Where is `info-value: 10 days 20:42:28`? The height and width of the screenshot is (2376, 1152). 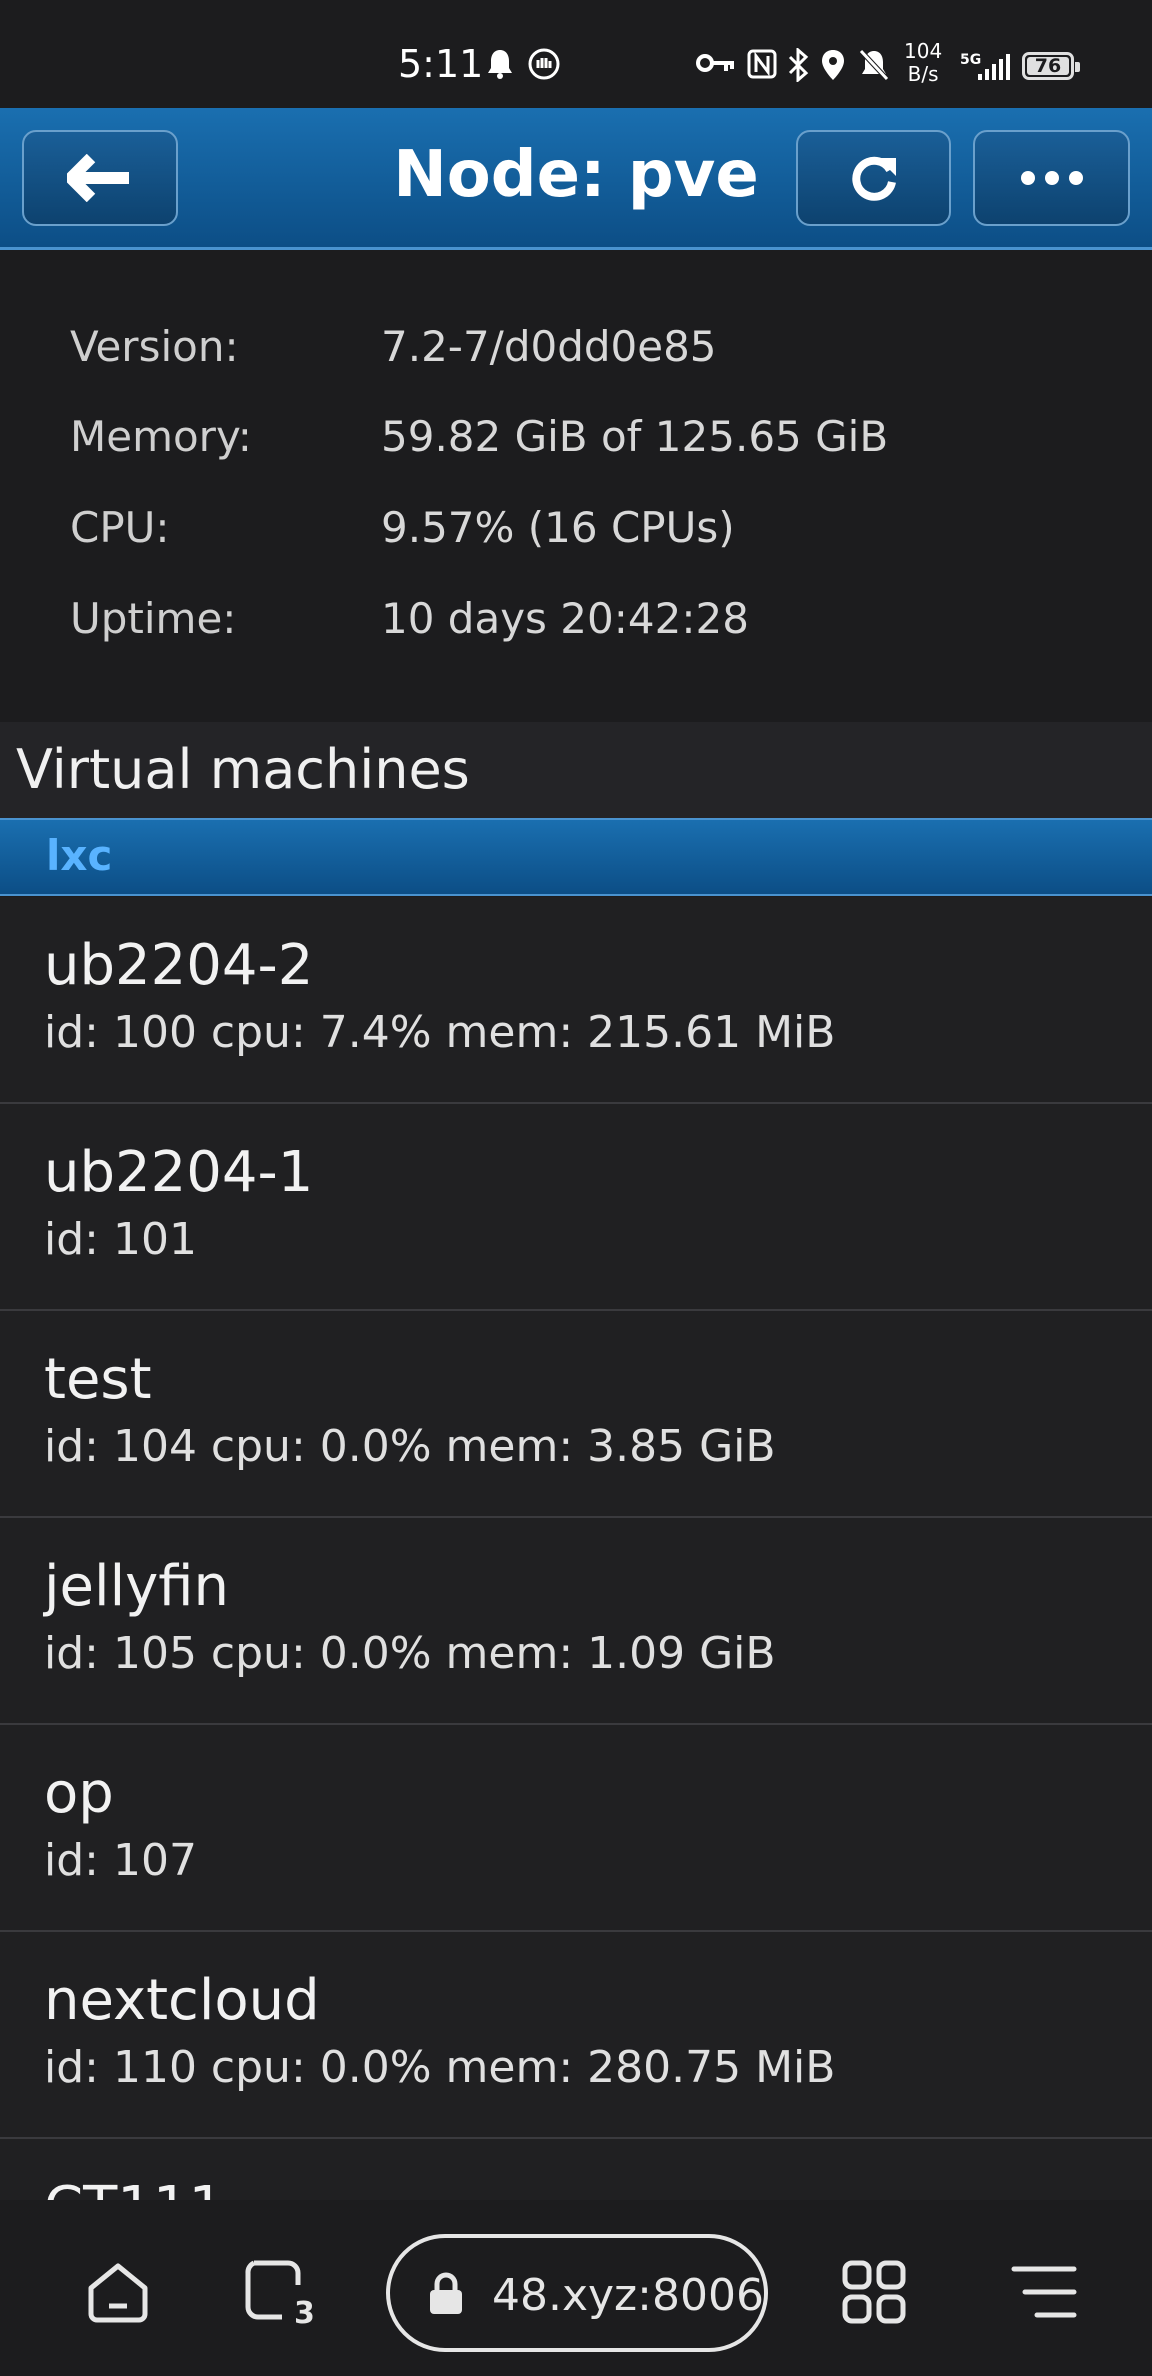 info-value: 10 days 20:42:28 is located at coordinates (565, 618).